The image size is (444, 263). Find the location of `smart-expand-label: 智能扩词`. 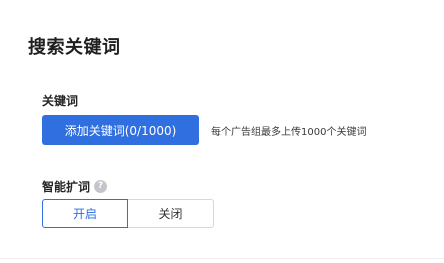

smart-expand-label: 智能扩词 is located at coordinates (66, 187).